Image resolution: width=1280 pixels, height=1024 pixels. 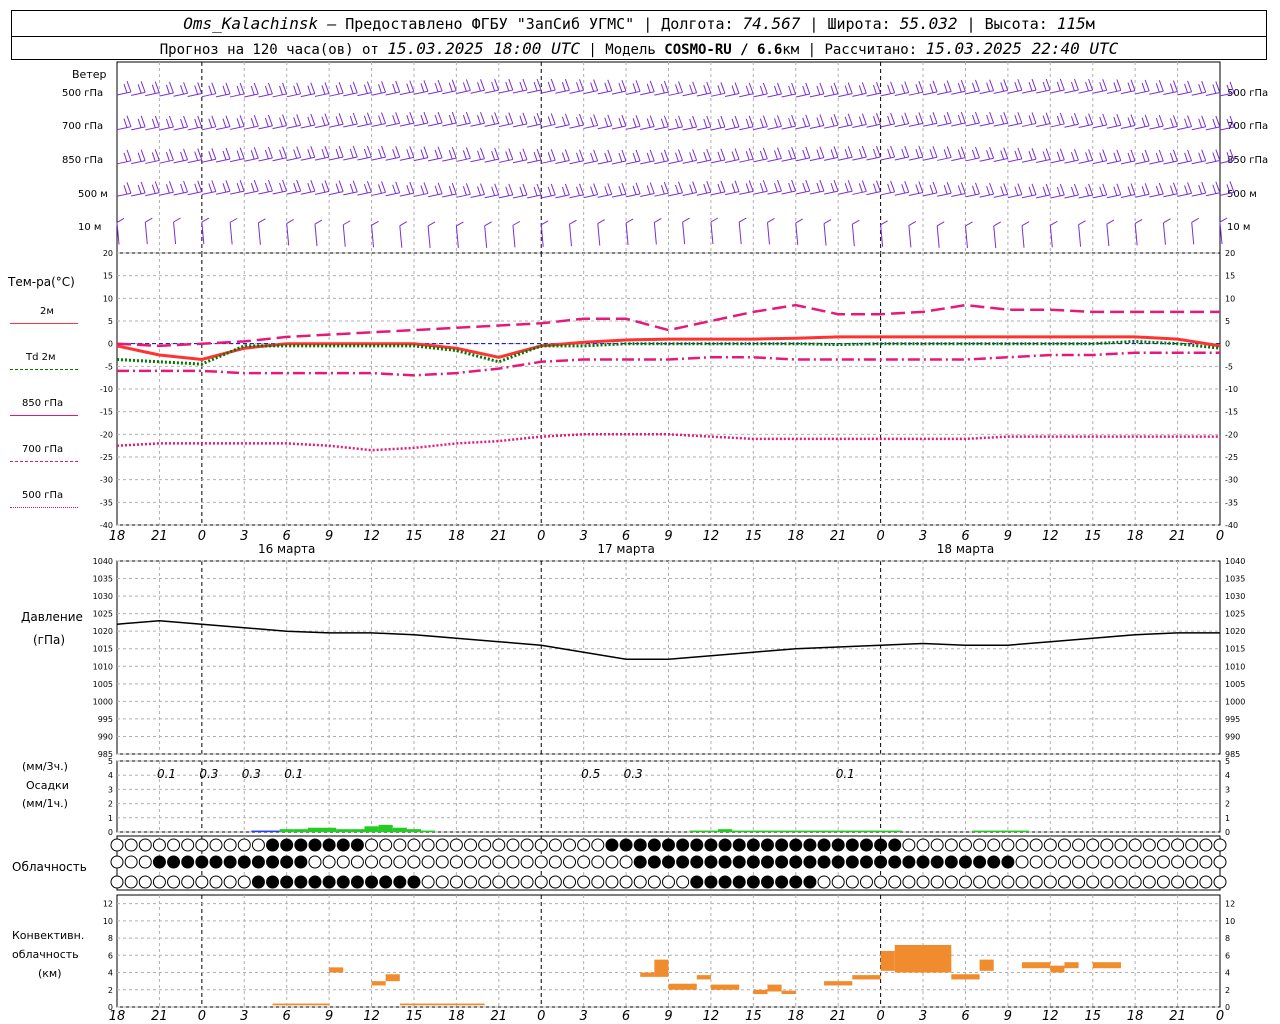 I want to click on conv-ytick-right: 10, so click(x=1230, y=921).